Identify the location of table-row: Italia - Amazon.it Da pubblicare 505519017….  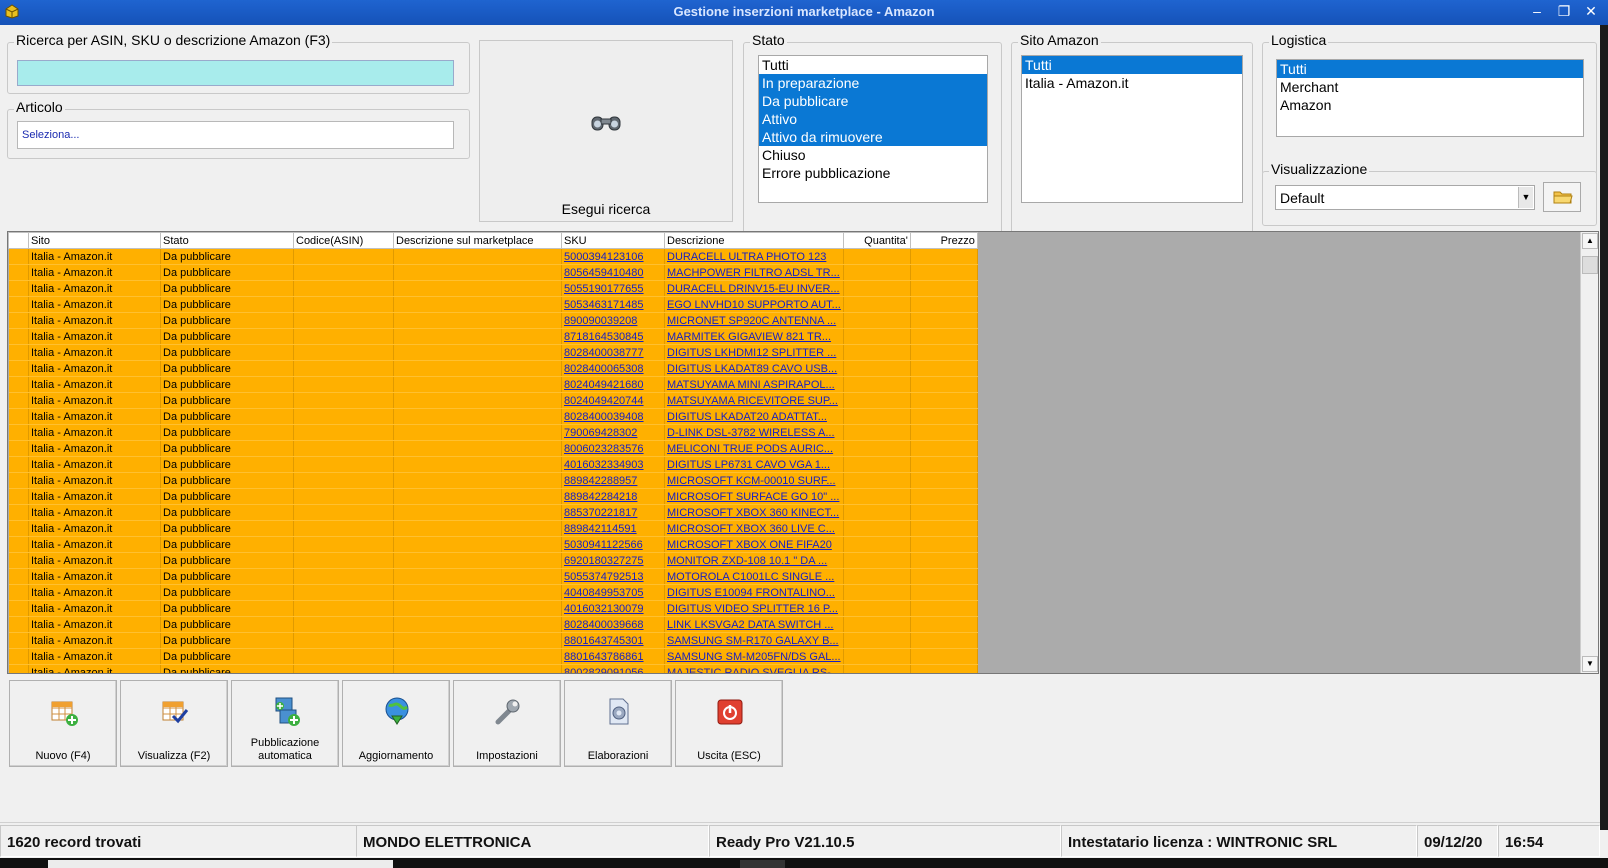
(493, 288).